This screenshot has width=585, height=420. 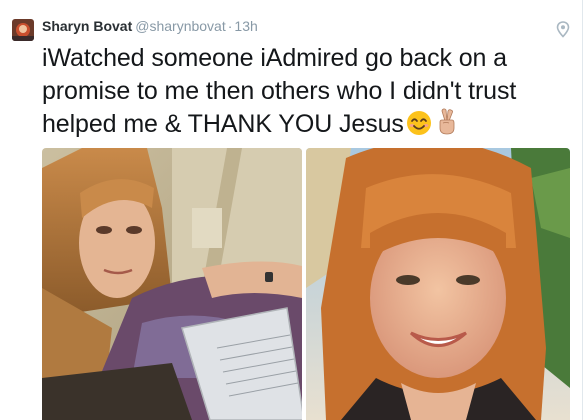 I want to click on victory-hand-emoji, so click(x=447, y=126).